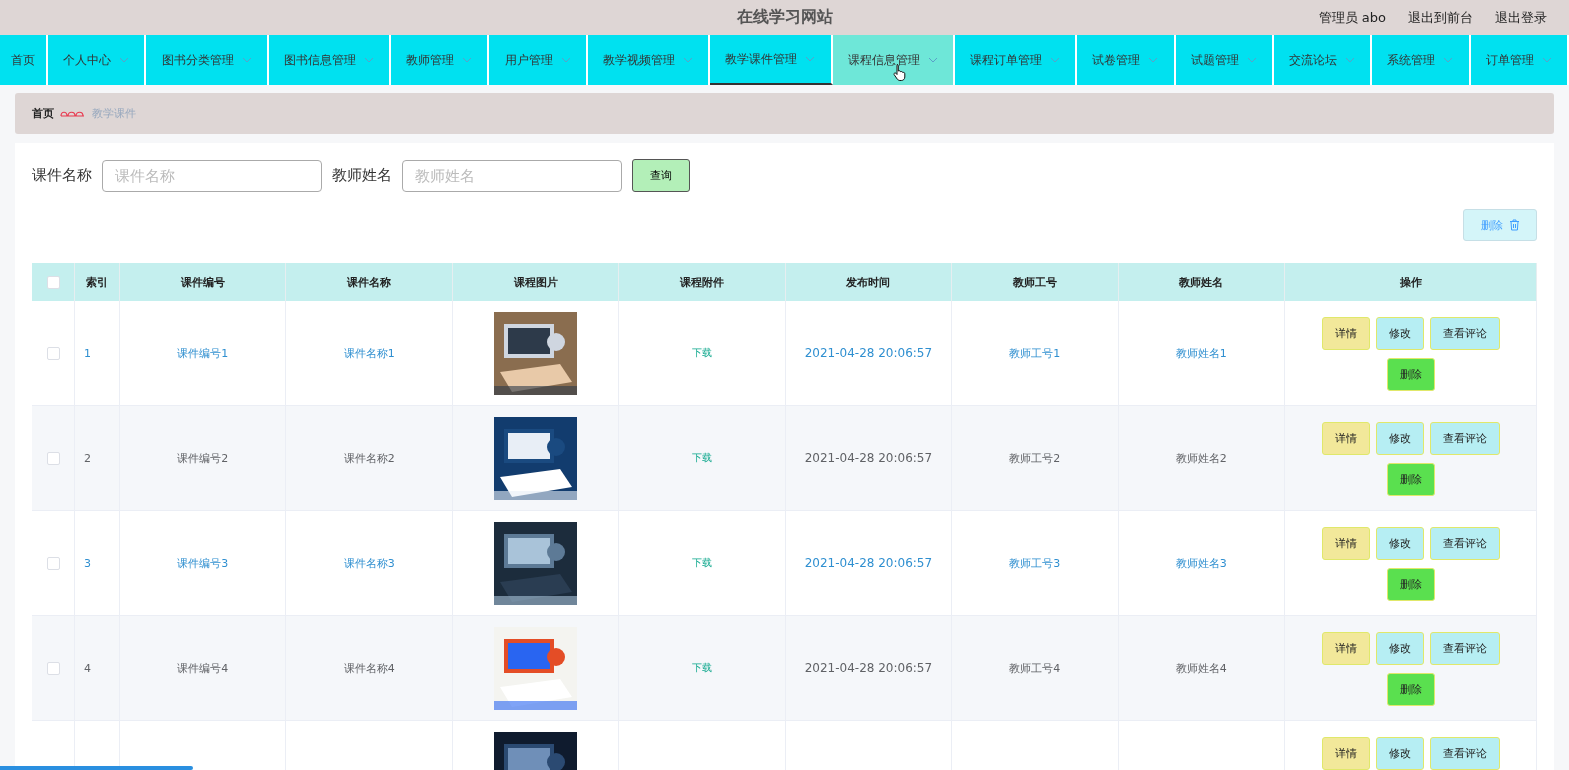 The height and width of the screenshot is (770, 1569). What do you see at coordinates (24, 60) in the screenshot?
I see `nav-tab: 首页` at bounding box center [24, 60].